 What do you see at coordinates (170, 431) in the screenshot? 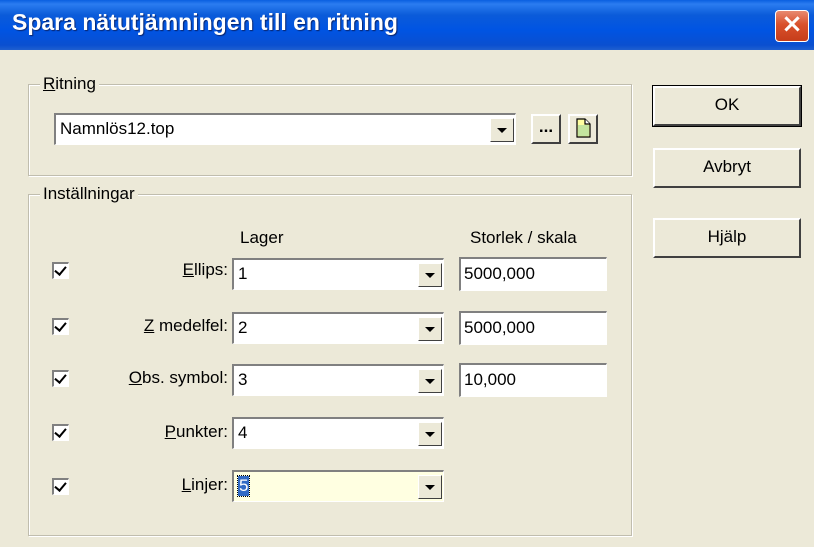
I see `punkter-label-accel: P` at bounding box center [170, 431].